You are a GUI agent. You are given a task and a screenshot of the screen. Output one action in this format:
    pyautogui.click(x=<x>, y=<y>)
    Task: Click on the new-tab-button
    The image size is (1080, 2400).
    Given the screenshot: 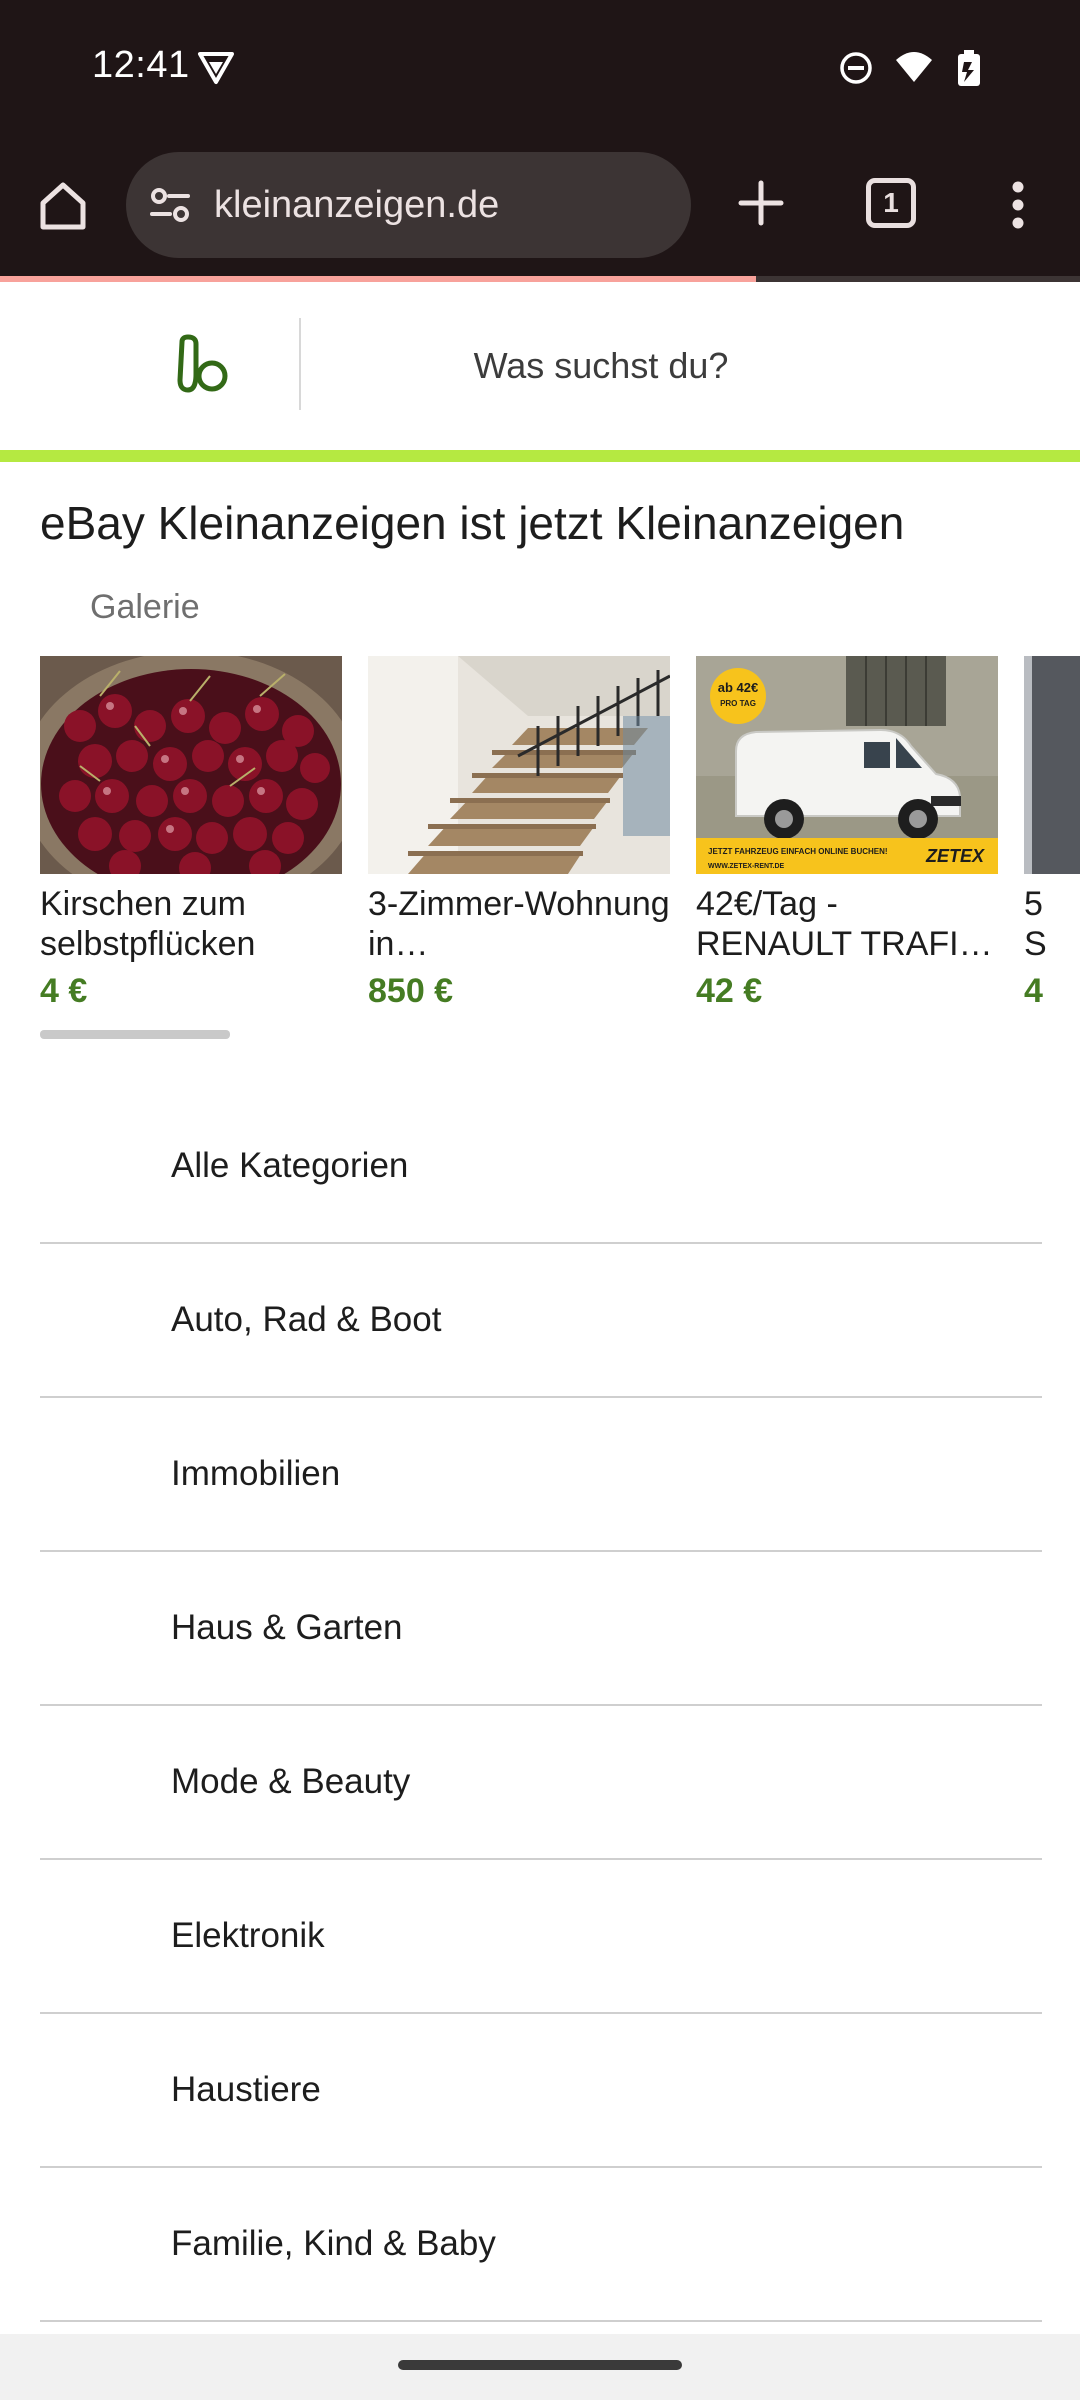 What is the action you would take?
    pyautogui.click(x=761, y=203)
    